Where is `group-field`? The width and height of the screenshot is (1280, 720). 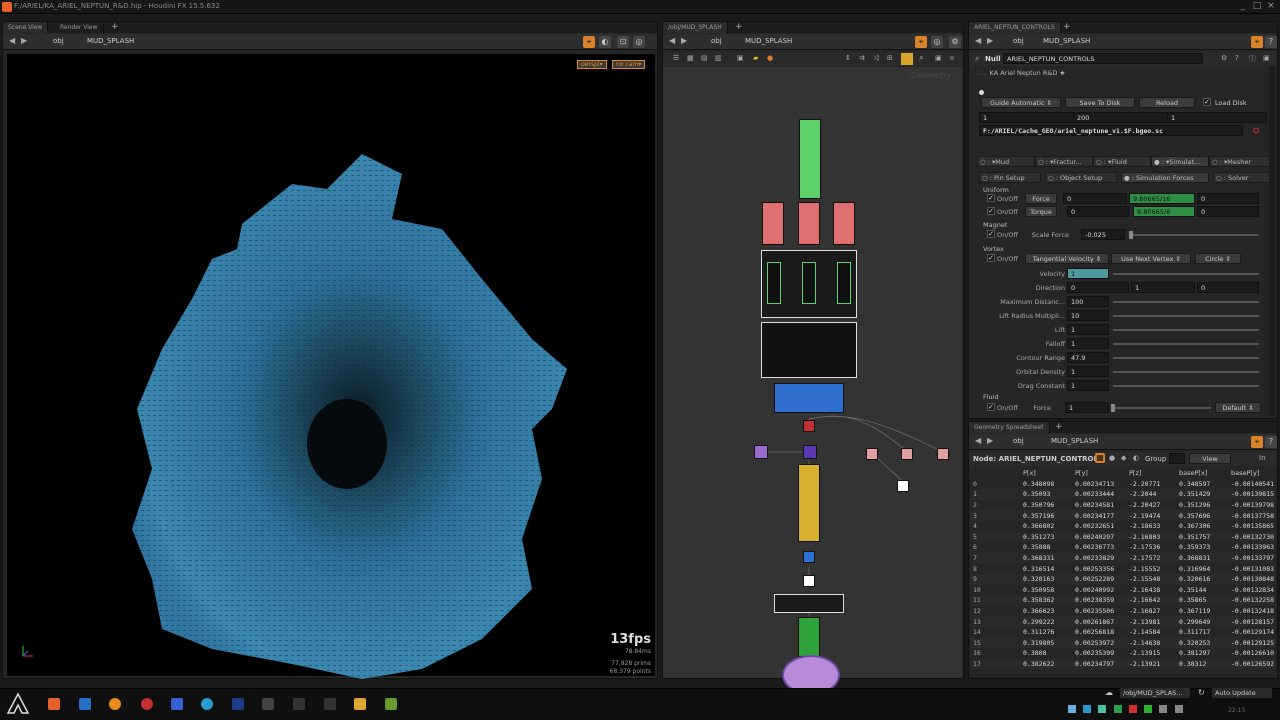
group-field is located at coordinates (1177, 458).